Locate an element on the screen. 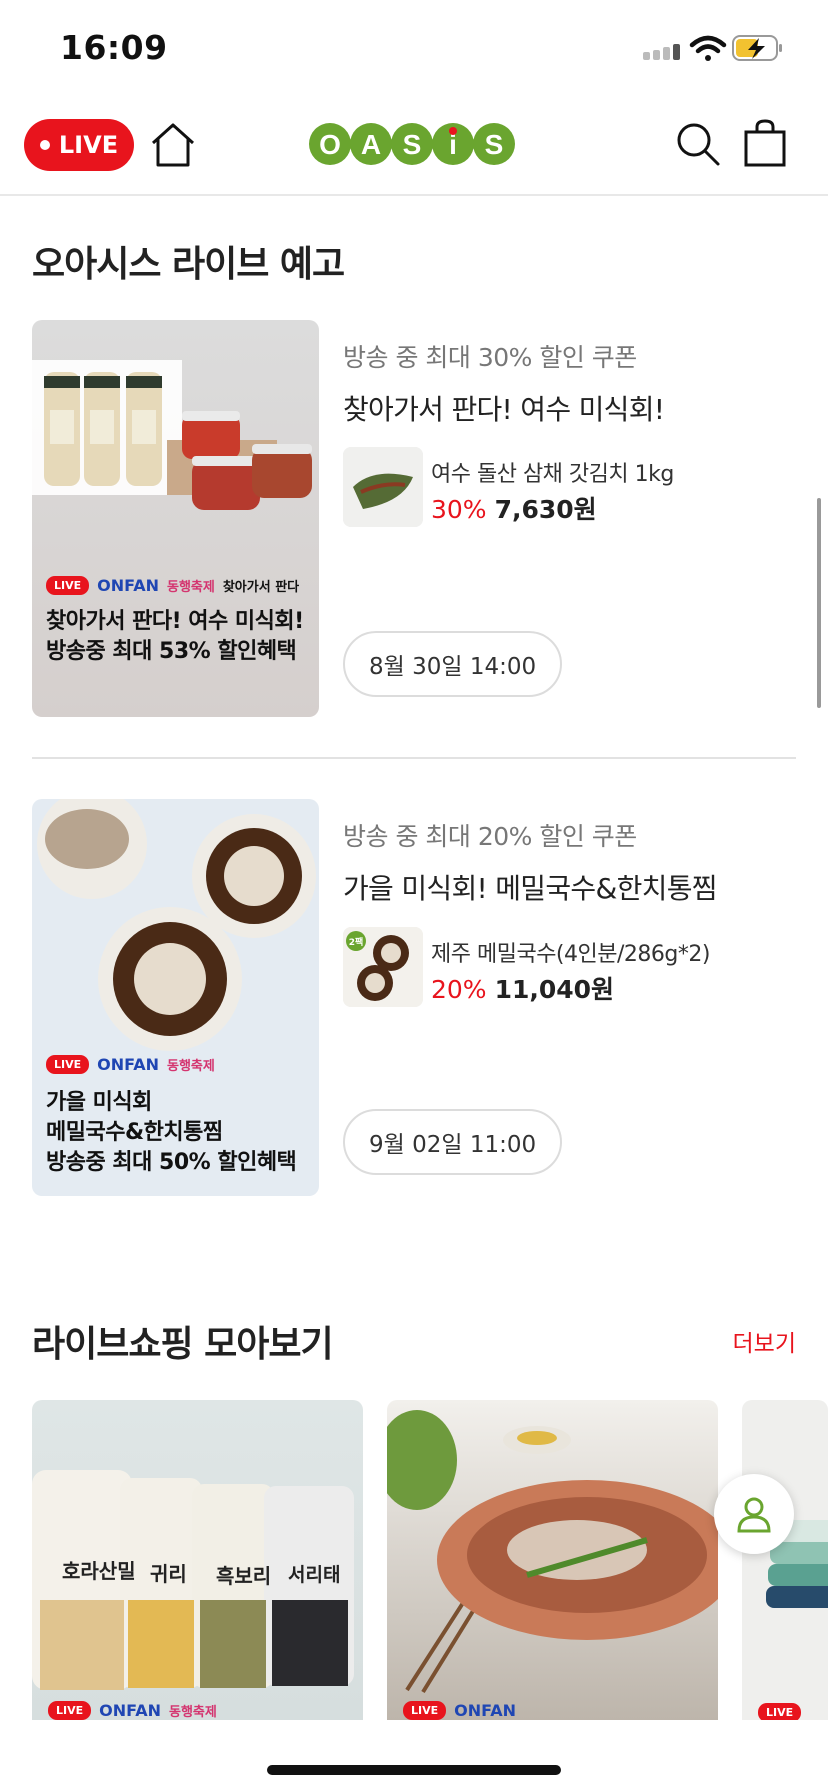 The height and width of the screenshot is (1792, 828). card-badges: LIVE ONFAN is located at coordinates (459, 1710).